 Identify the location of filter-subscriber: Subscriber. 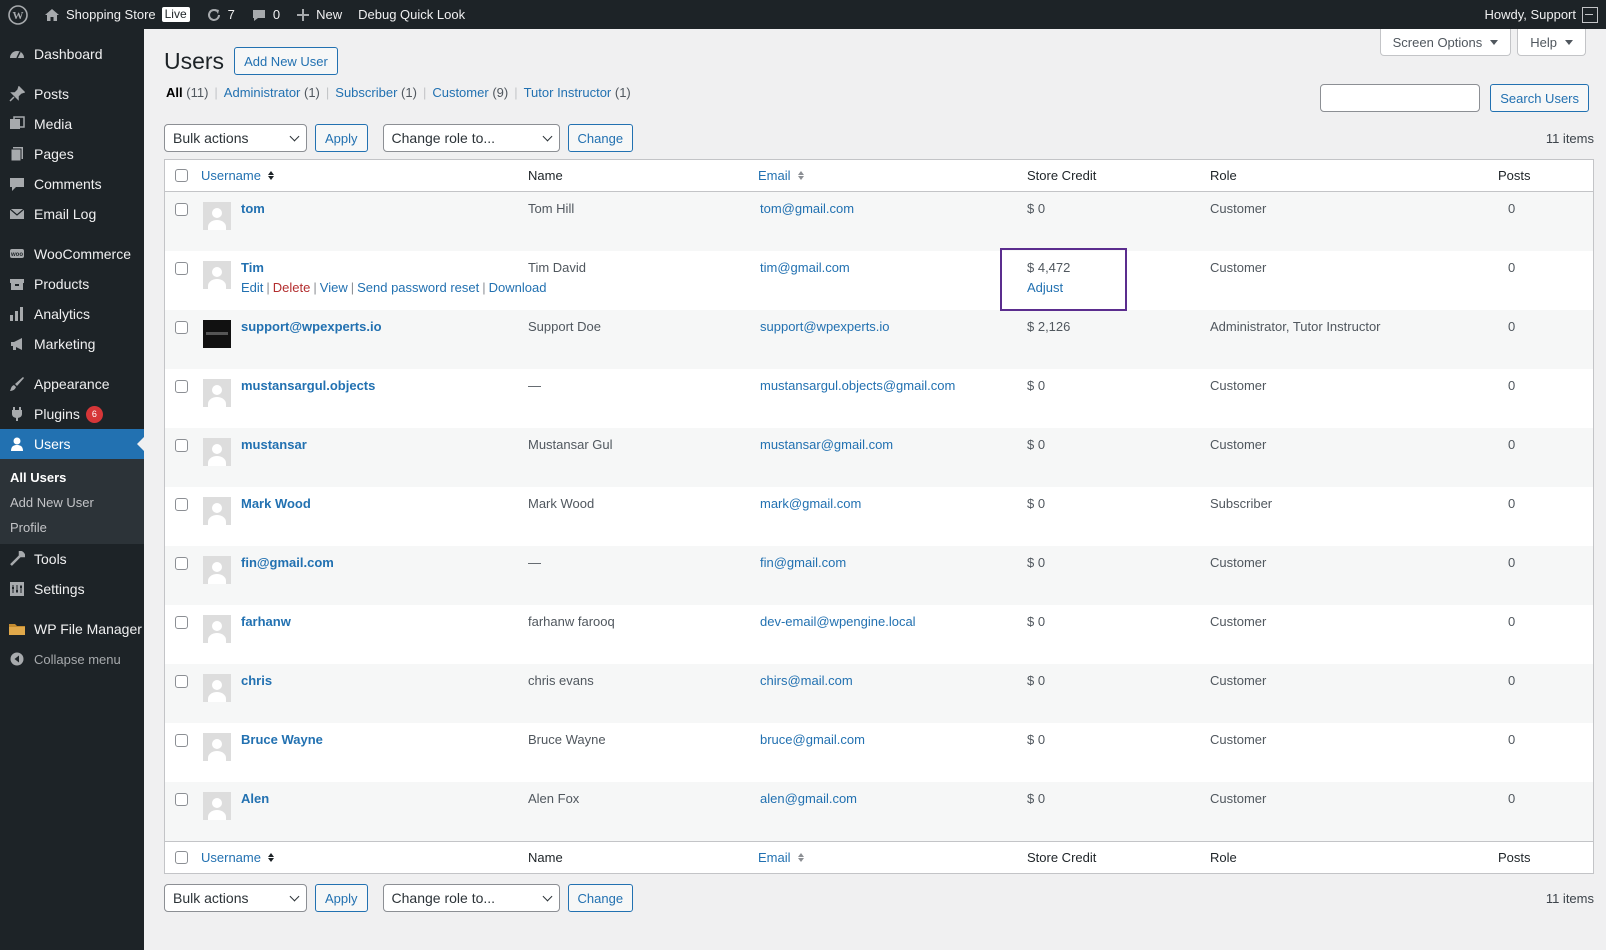
(366, 92).